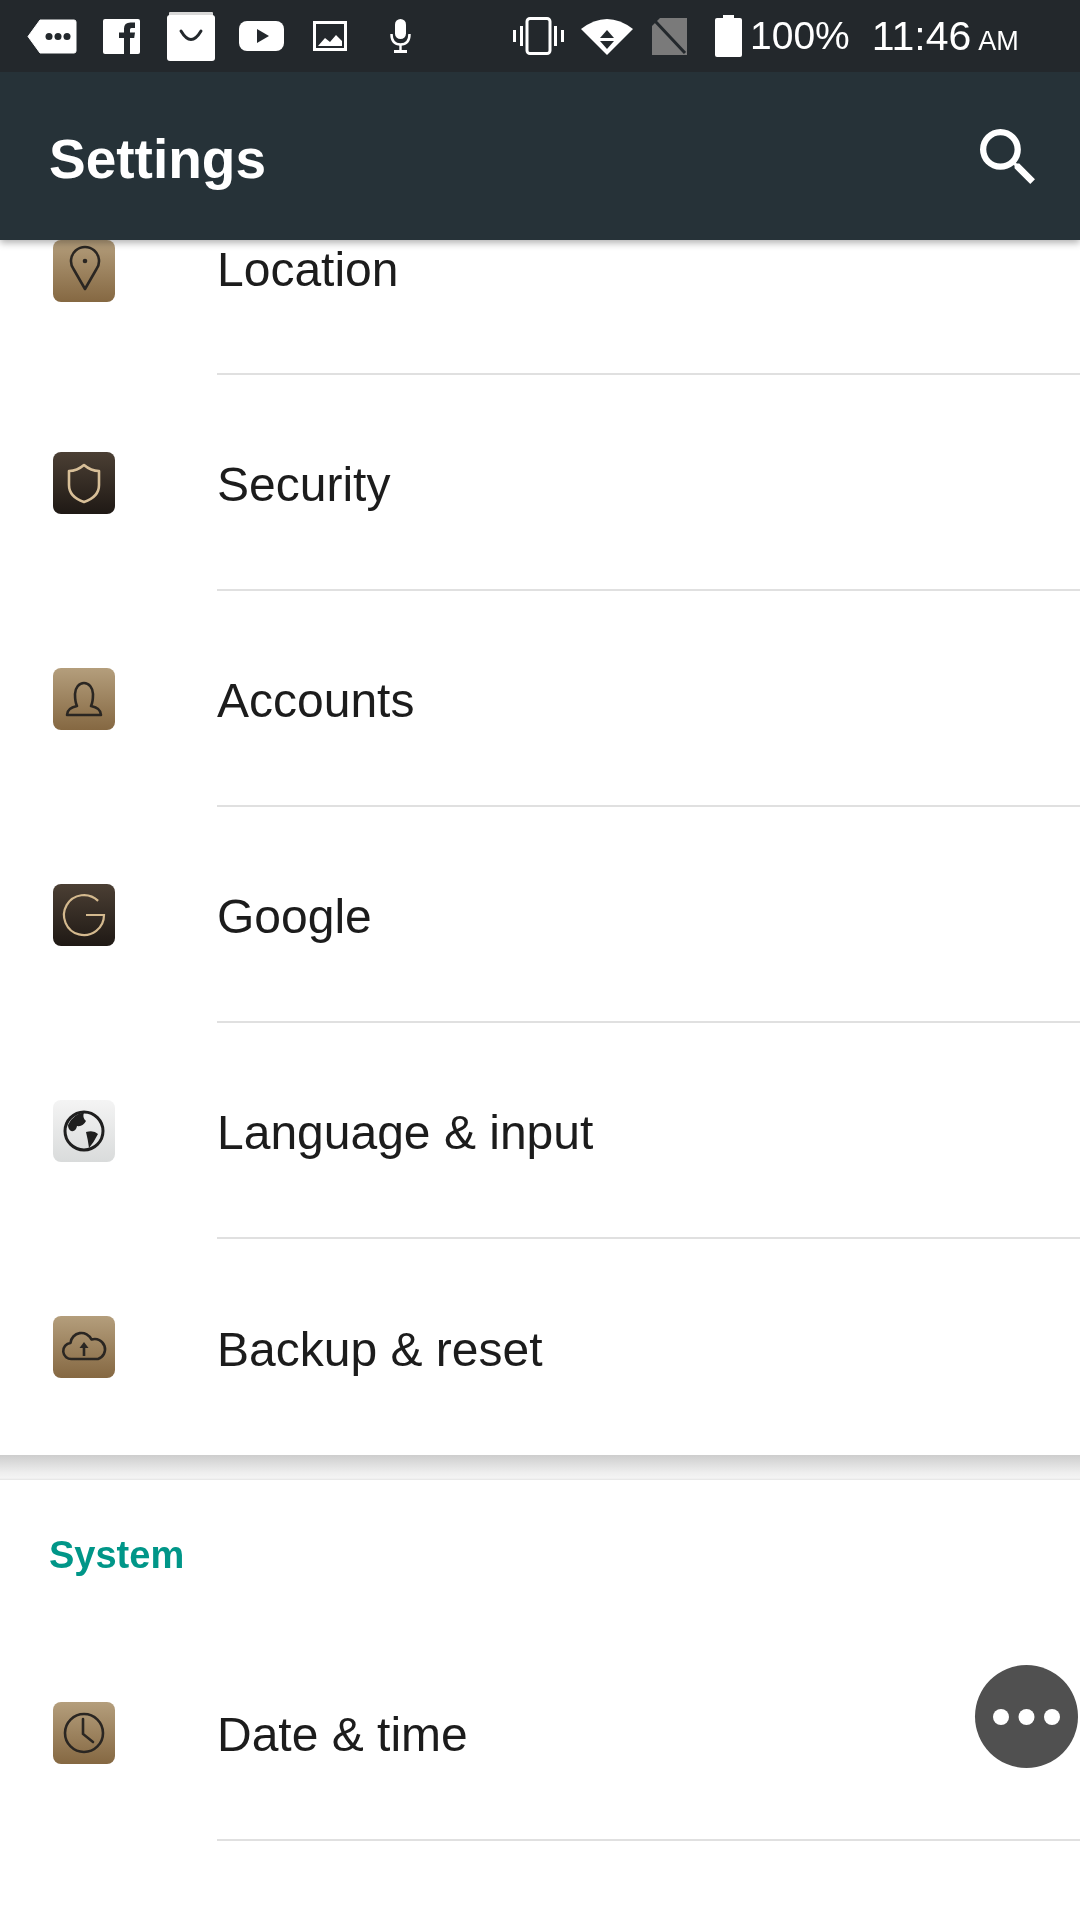  What do you see at coordinates (540, 483) in the screenshot?
I see `settings-item: Security` at bounding box center [540, 483].